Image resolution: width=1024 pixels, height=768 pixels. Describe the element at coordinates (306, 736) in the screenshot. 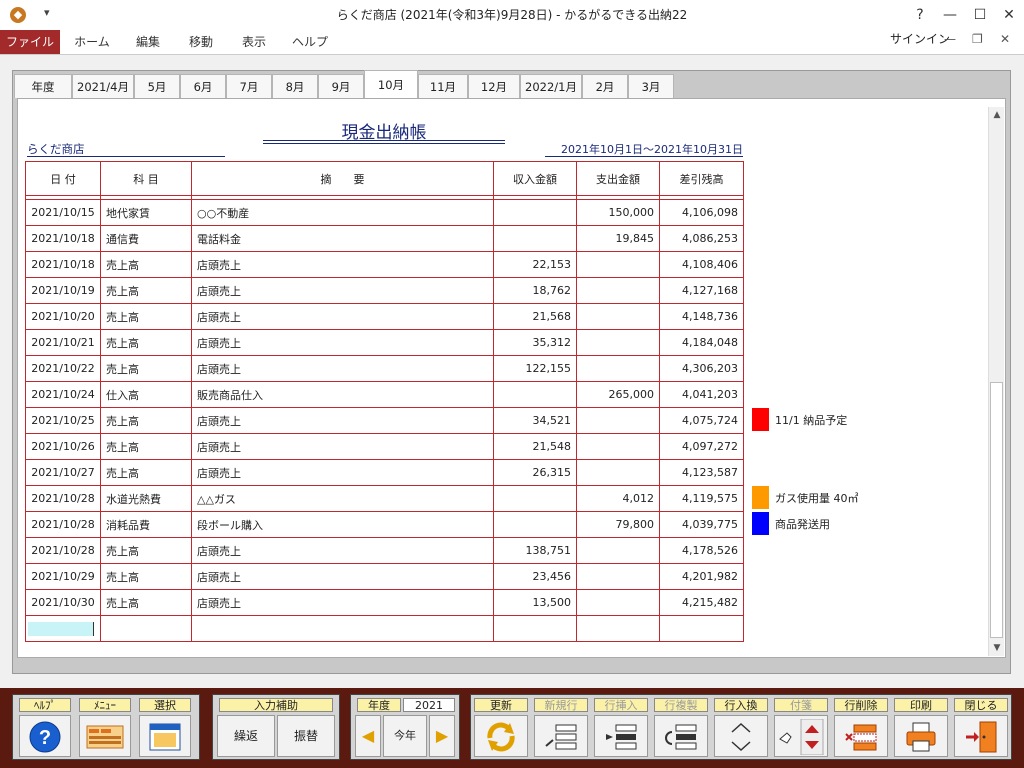

I see `furikae-button: 振替` at that location.